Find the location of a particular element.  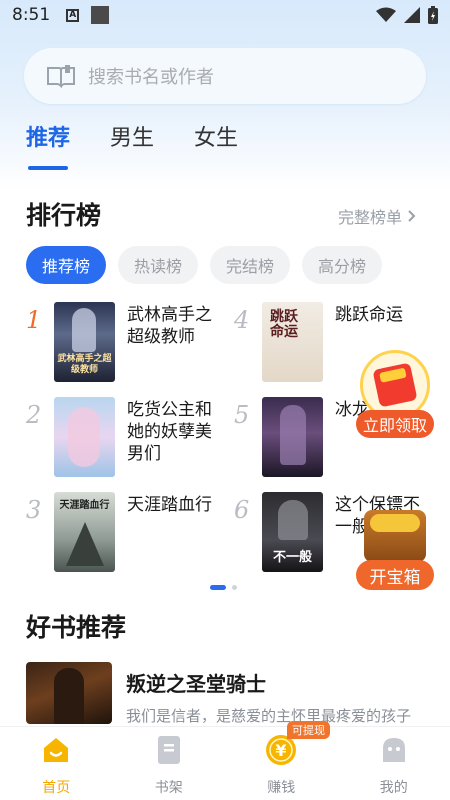

red-packet-float-button: 立即领取 is located at coordinates (395, 394).